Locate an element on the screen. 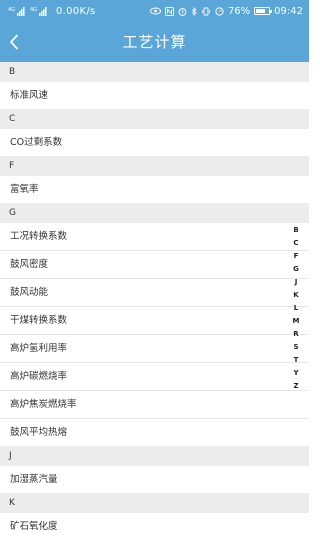 This screenshot has width=320, height=550. app-bar: 工艺计算 is located at coordinates (154, 42).